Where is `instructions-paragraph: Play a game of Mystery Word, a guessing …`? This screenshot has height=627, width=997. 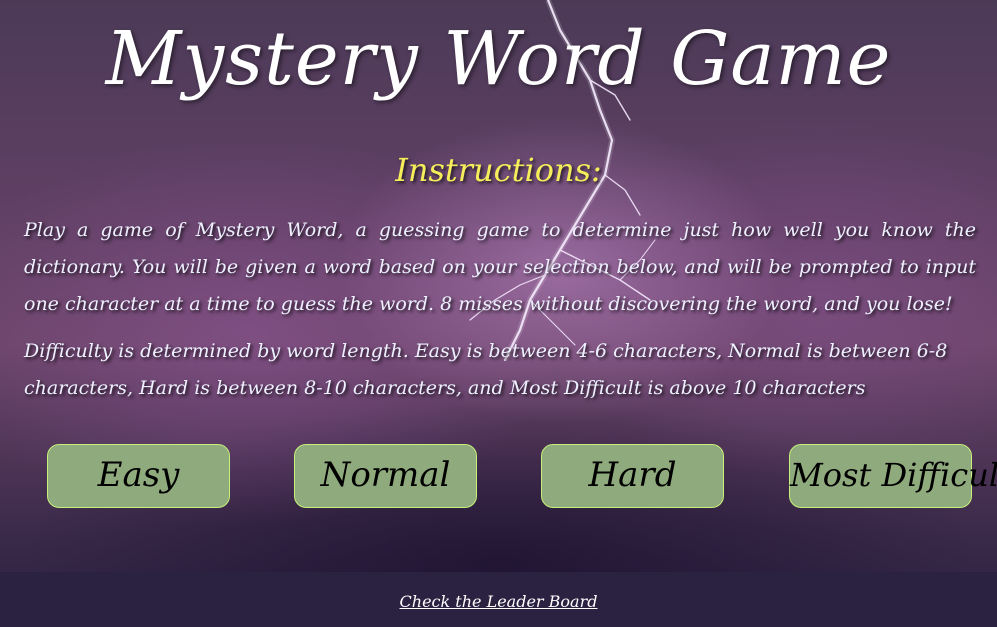
instructions-paragraph: Play a game of Mystery Word, a guessing … is located at coordinates (500, 267).